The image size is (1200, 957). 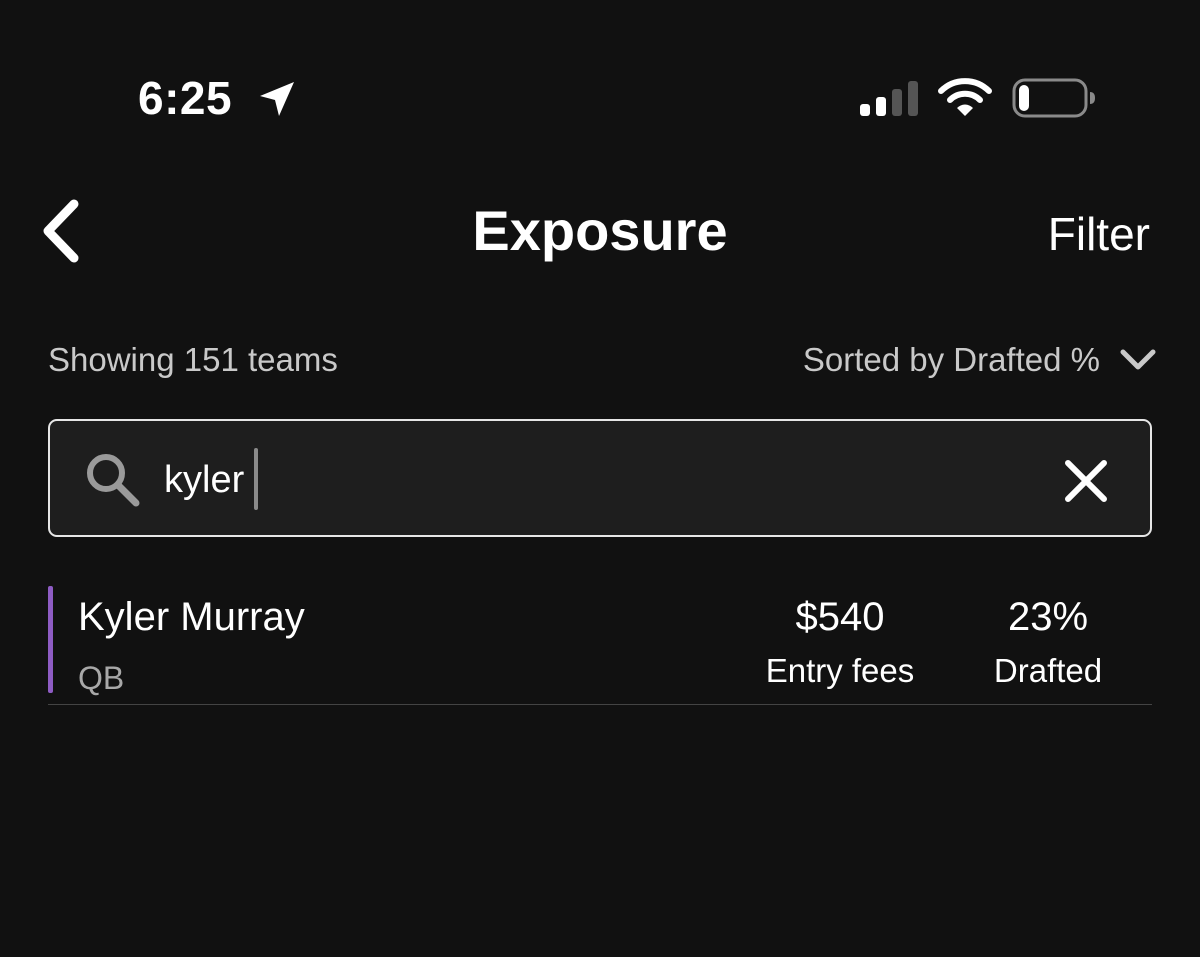 I want to click on search-box, so click(x=600, y=478).